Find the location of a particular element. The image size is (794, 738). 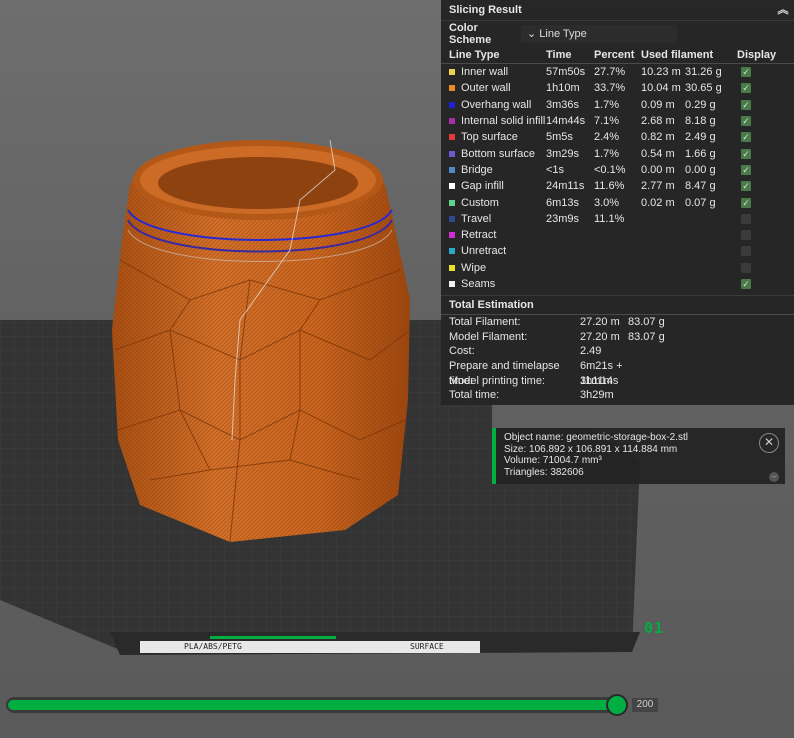

col-time: Time is located at coordinates (559, 55).